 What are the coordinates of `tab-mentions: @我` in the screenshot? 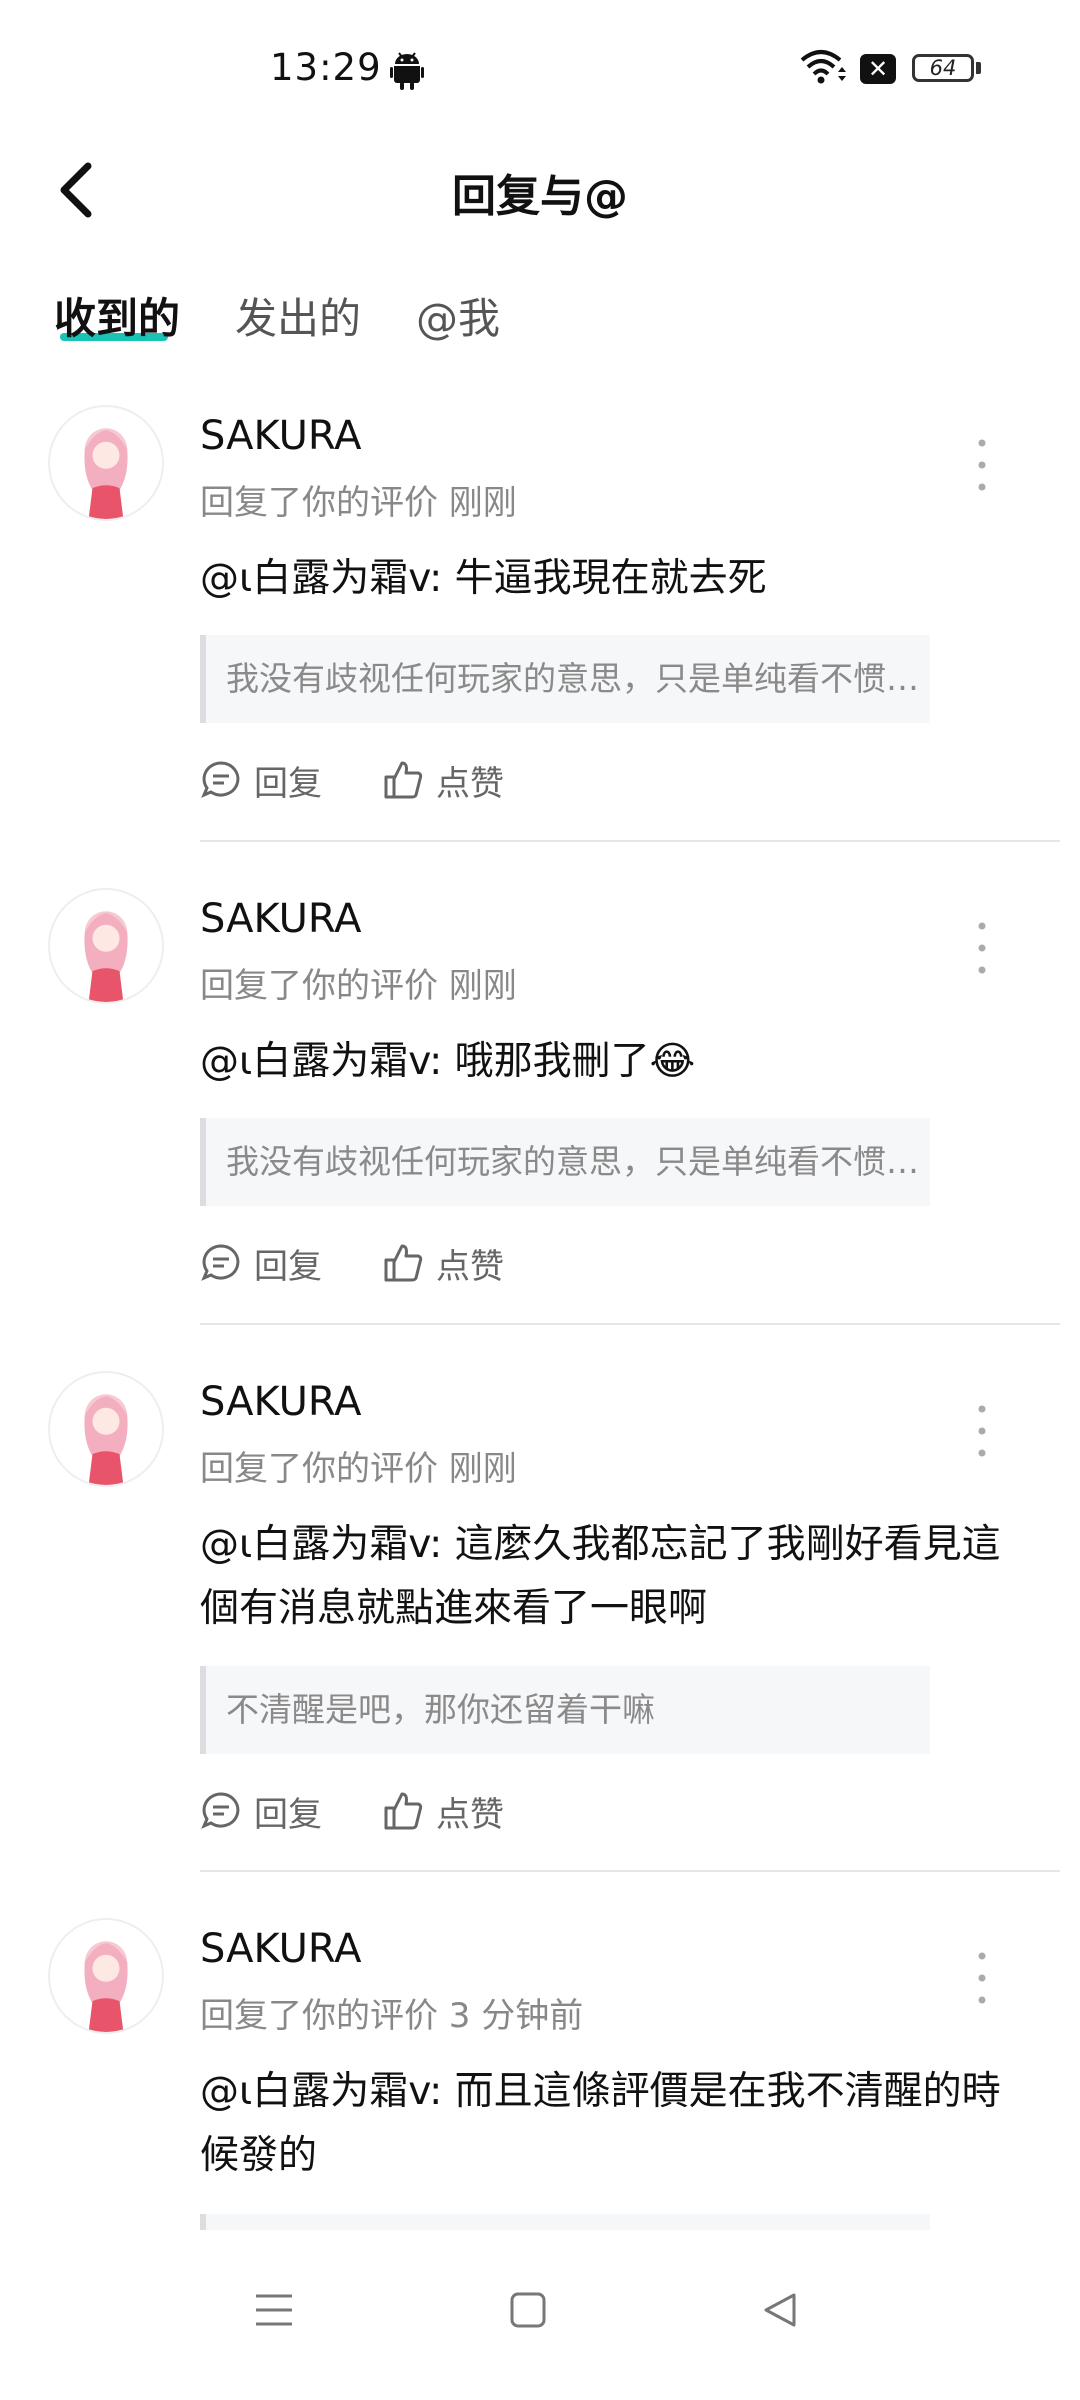 It's located at (458, 315).